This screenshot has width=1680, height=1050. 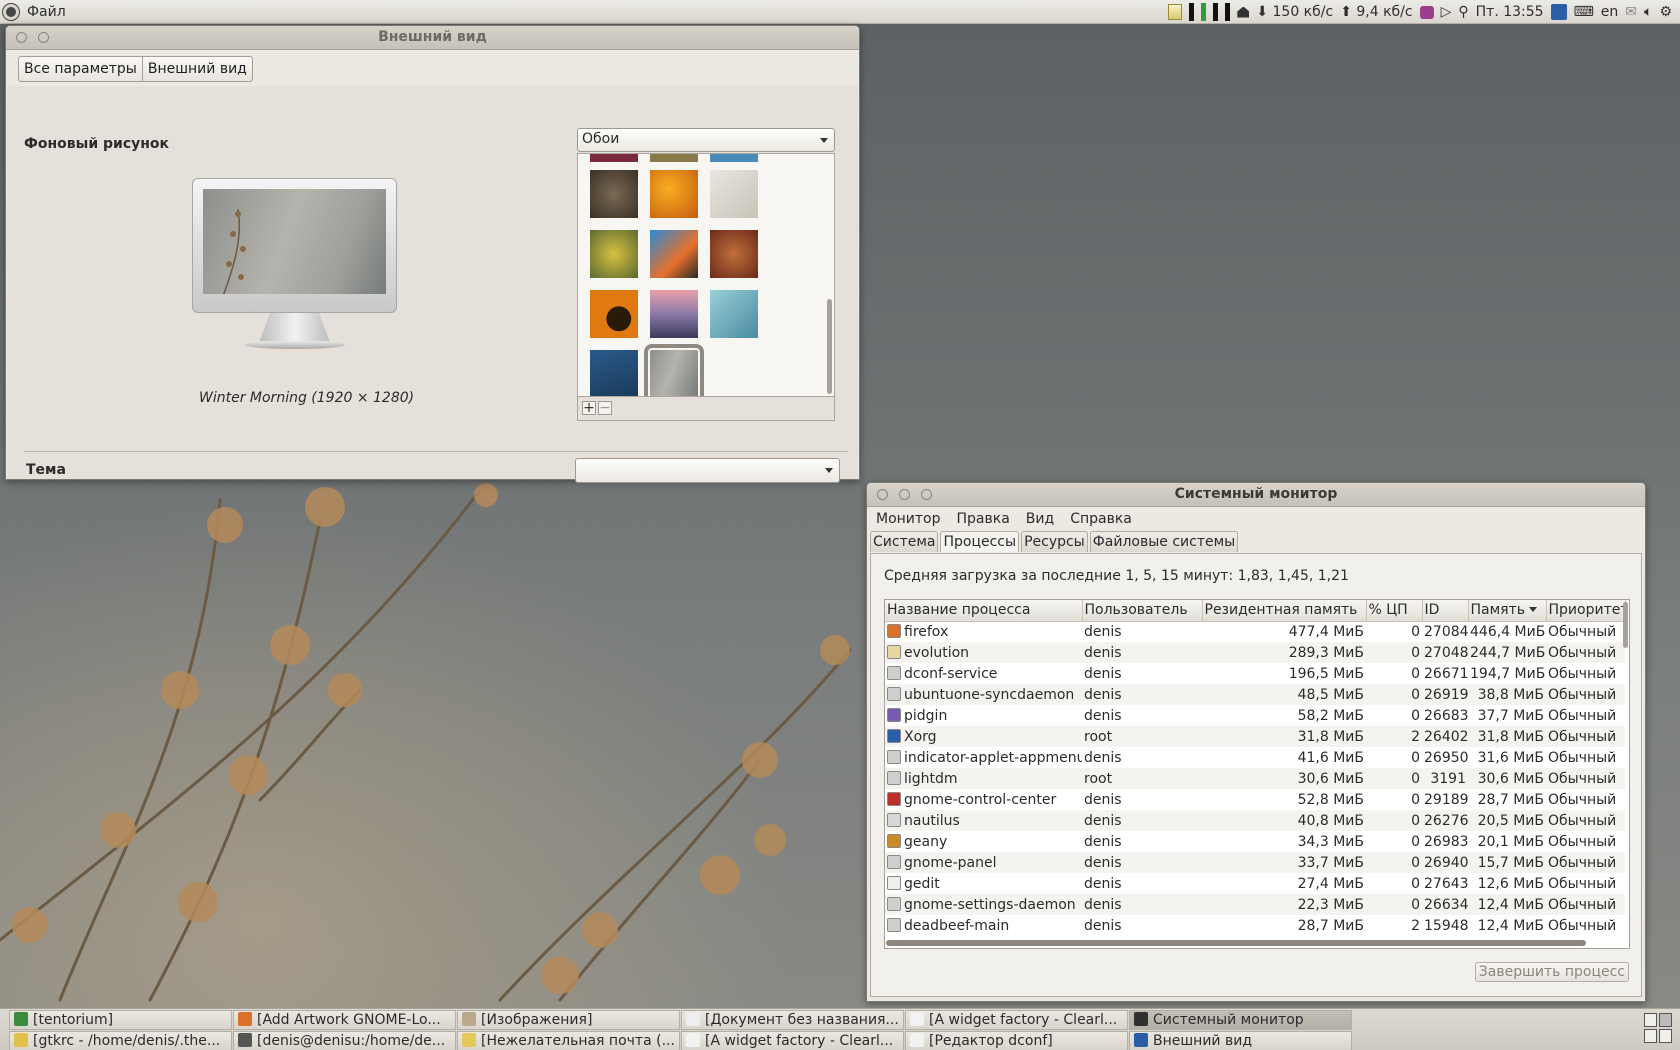 I want to click on process-name: dconf-service, so click(x=983, y=673).